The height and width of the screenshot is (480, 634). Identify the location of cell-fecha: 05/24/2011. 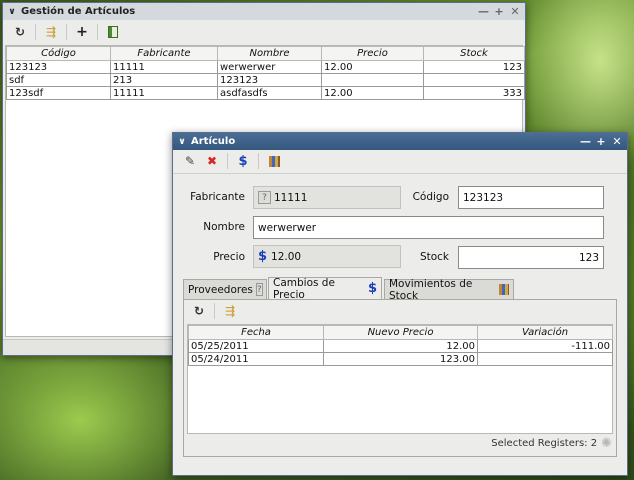
(256, 359).